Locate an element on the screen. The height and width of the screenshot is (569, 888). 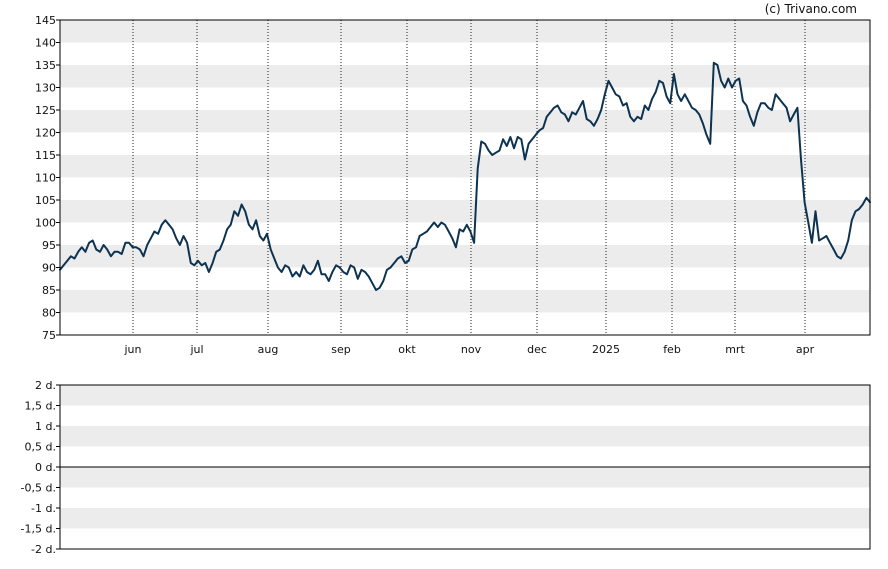
lower-y-tick-label: -1,5 d. is located at coordinates (38, 529).